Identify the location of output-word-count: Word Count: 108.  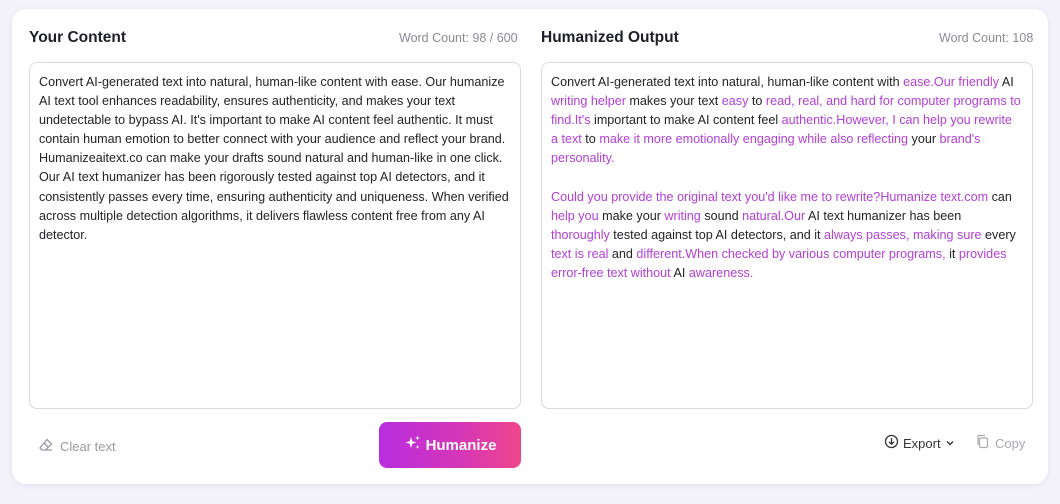
(986, 38).